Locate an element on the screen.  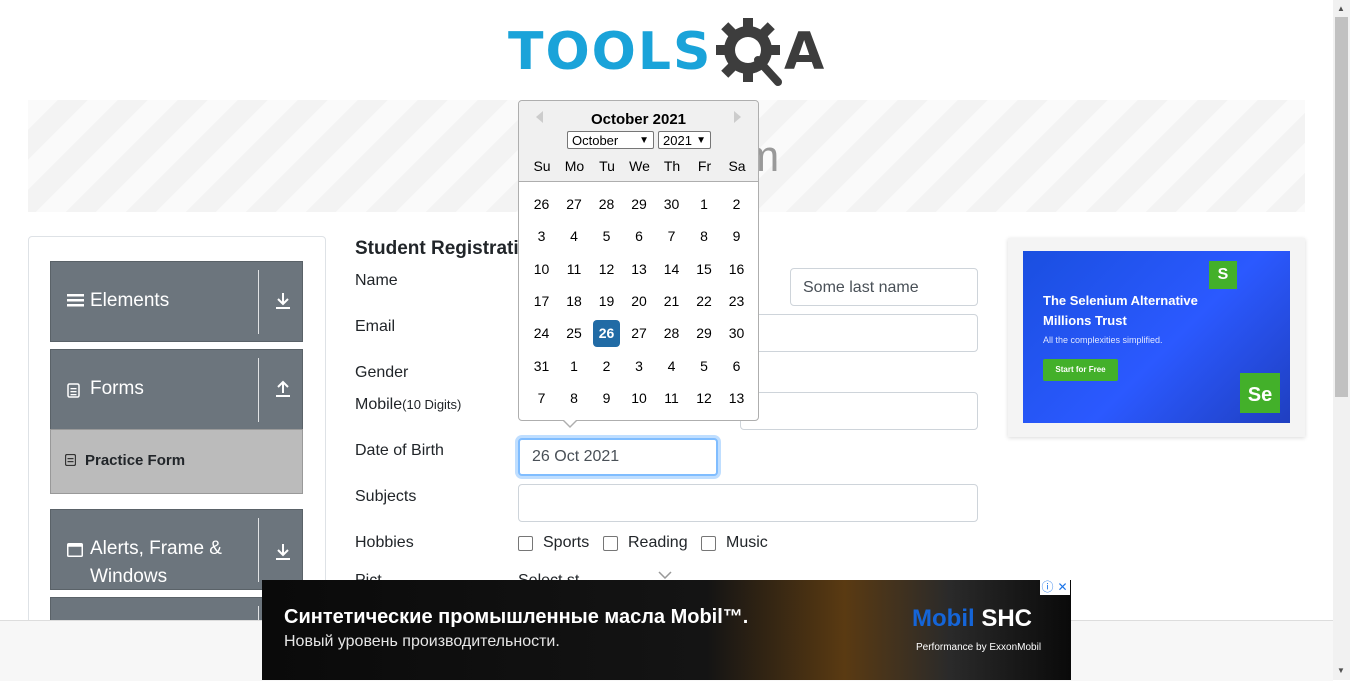
ad-controls: ⓘ ✕ is located at coordinates (1055, 587).